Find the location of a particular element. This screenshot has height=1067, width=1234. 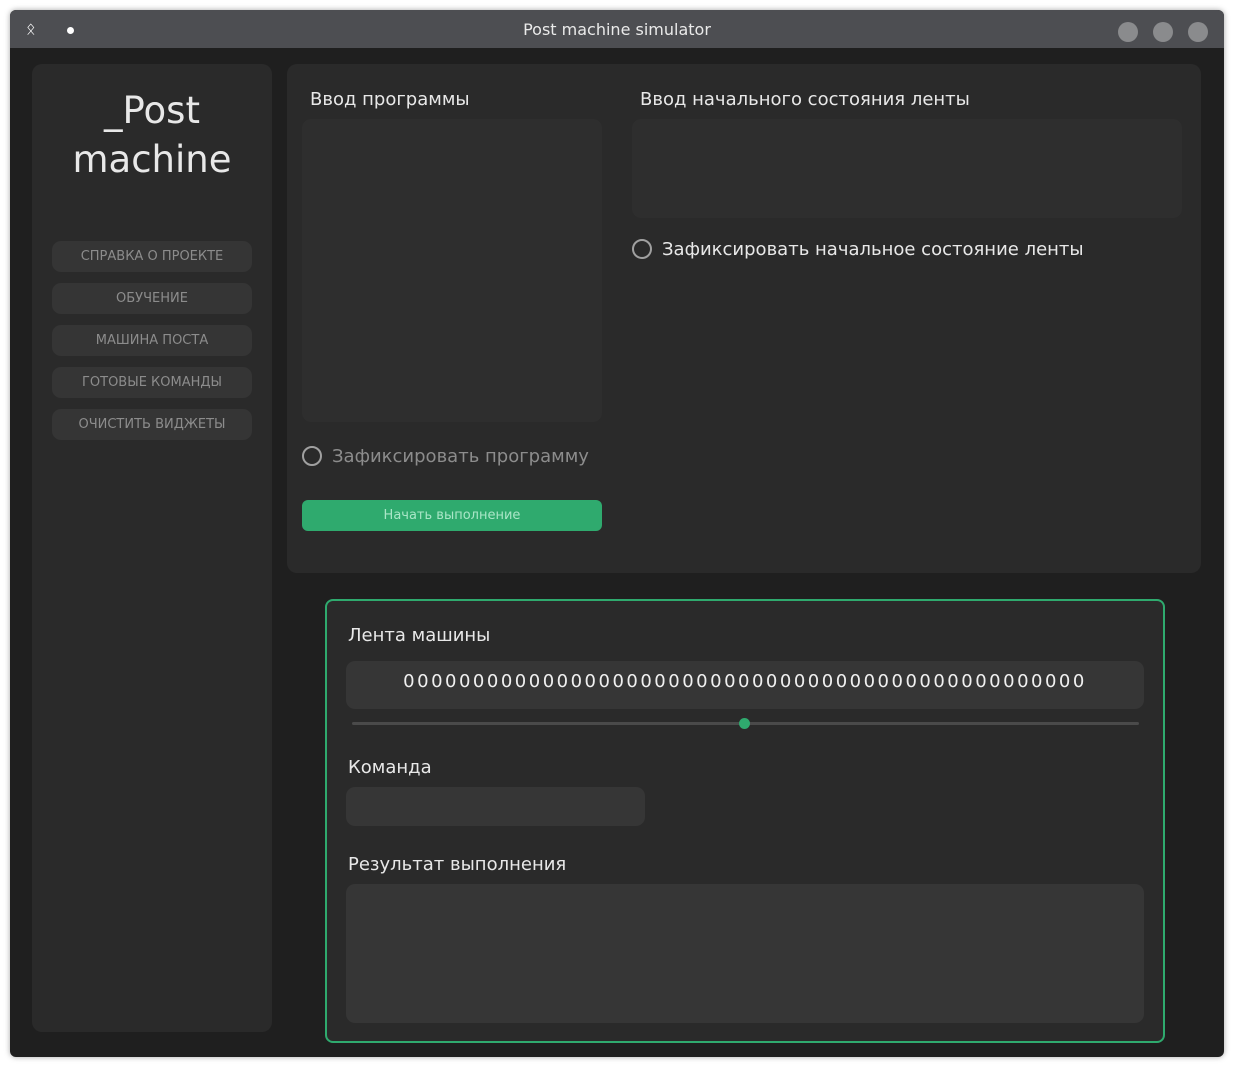

window-title: Post machine simulator is located at coordinates (617, 29).